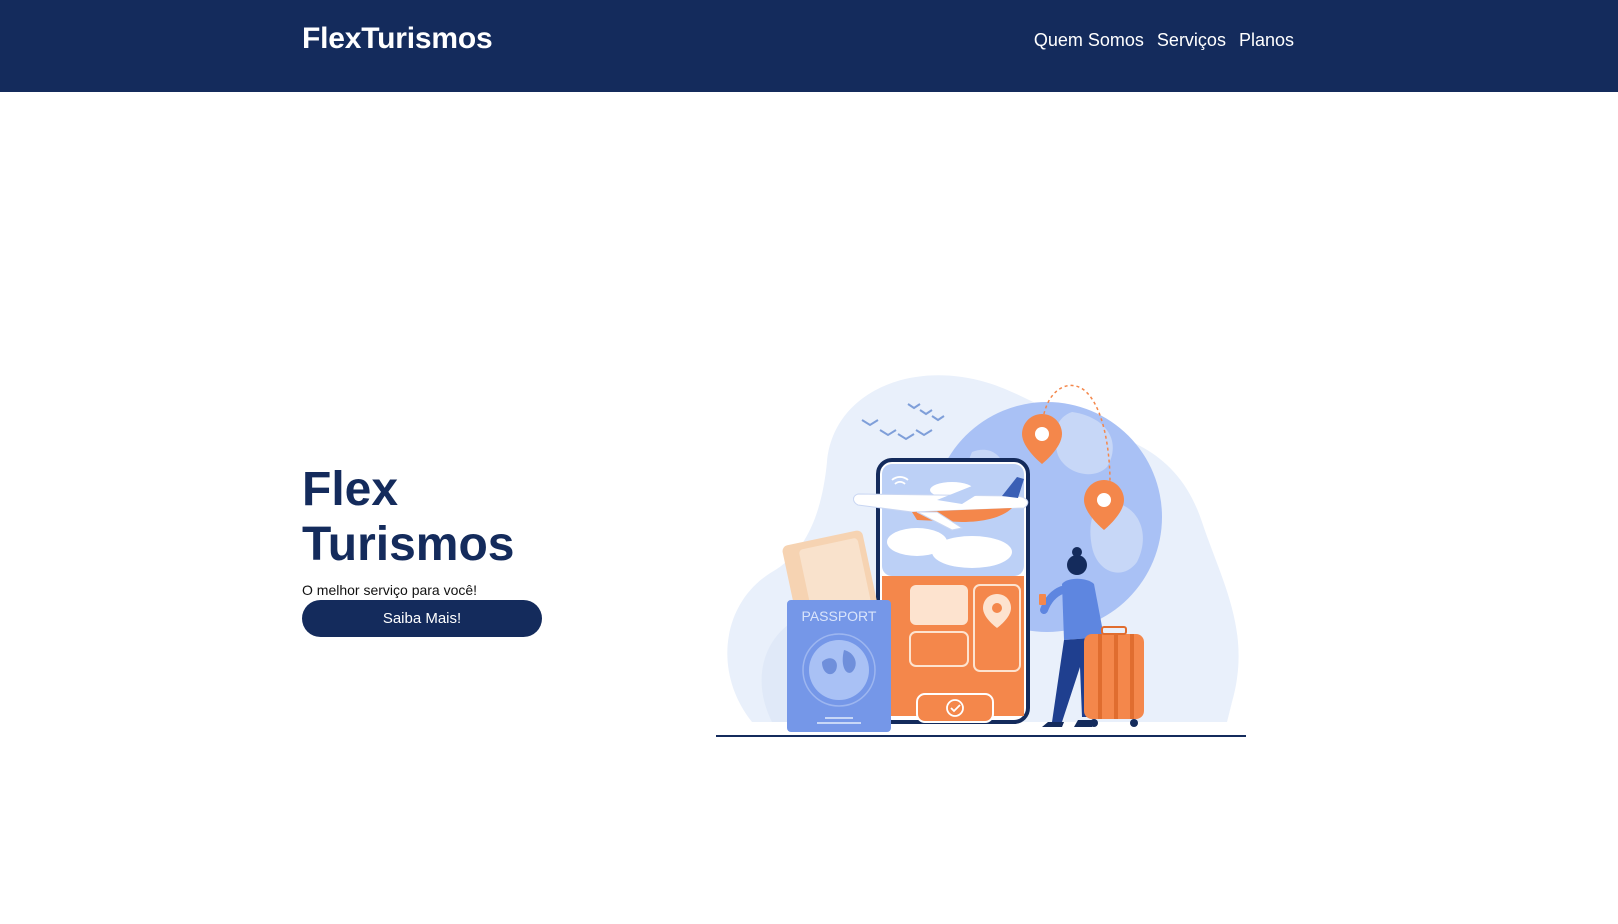 The image size is (1618, 924). I want to click on passport-label: PASSPORT, so click(839, 616).